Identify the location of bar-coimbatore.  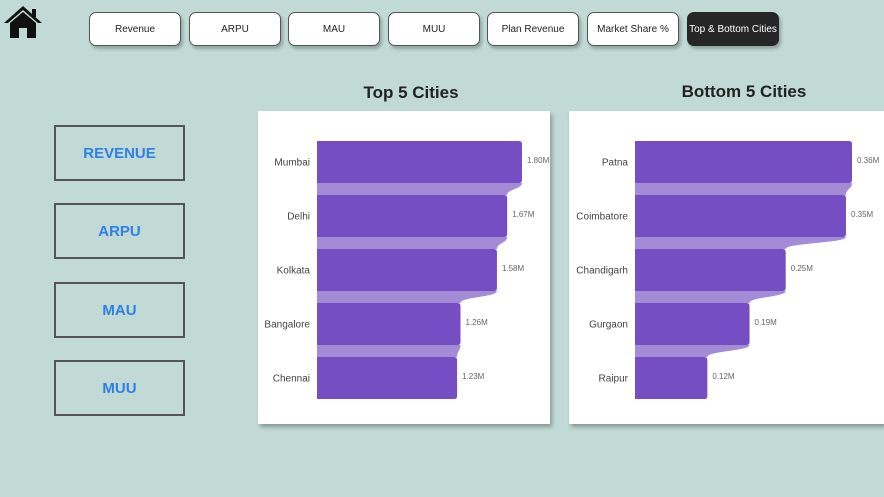
(740, 216).